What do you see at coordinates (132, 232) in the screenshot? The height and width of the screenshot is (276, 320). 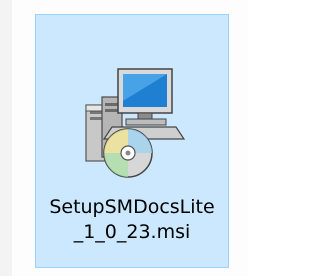 I see `file-name-line-2: _1_0_23.msi` at bounding box center [132, 232].